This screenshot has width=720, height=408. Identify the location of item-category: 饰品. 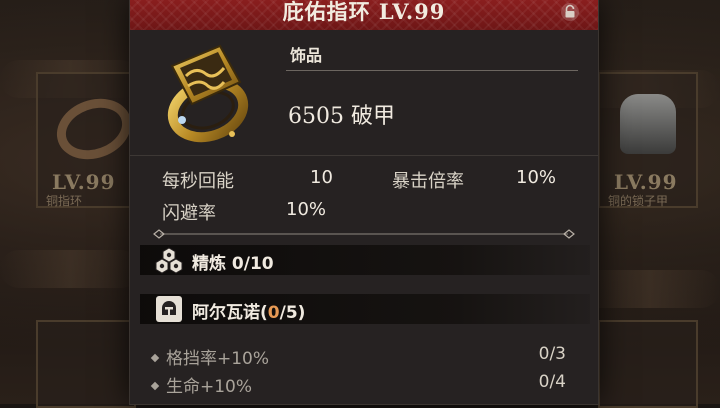
(306, 55).